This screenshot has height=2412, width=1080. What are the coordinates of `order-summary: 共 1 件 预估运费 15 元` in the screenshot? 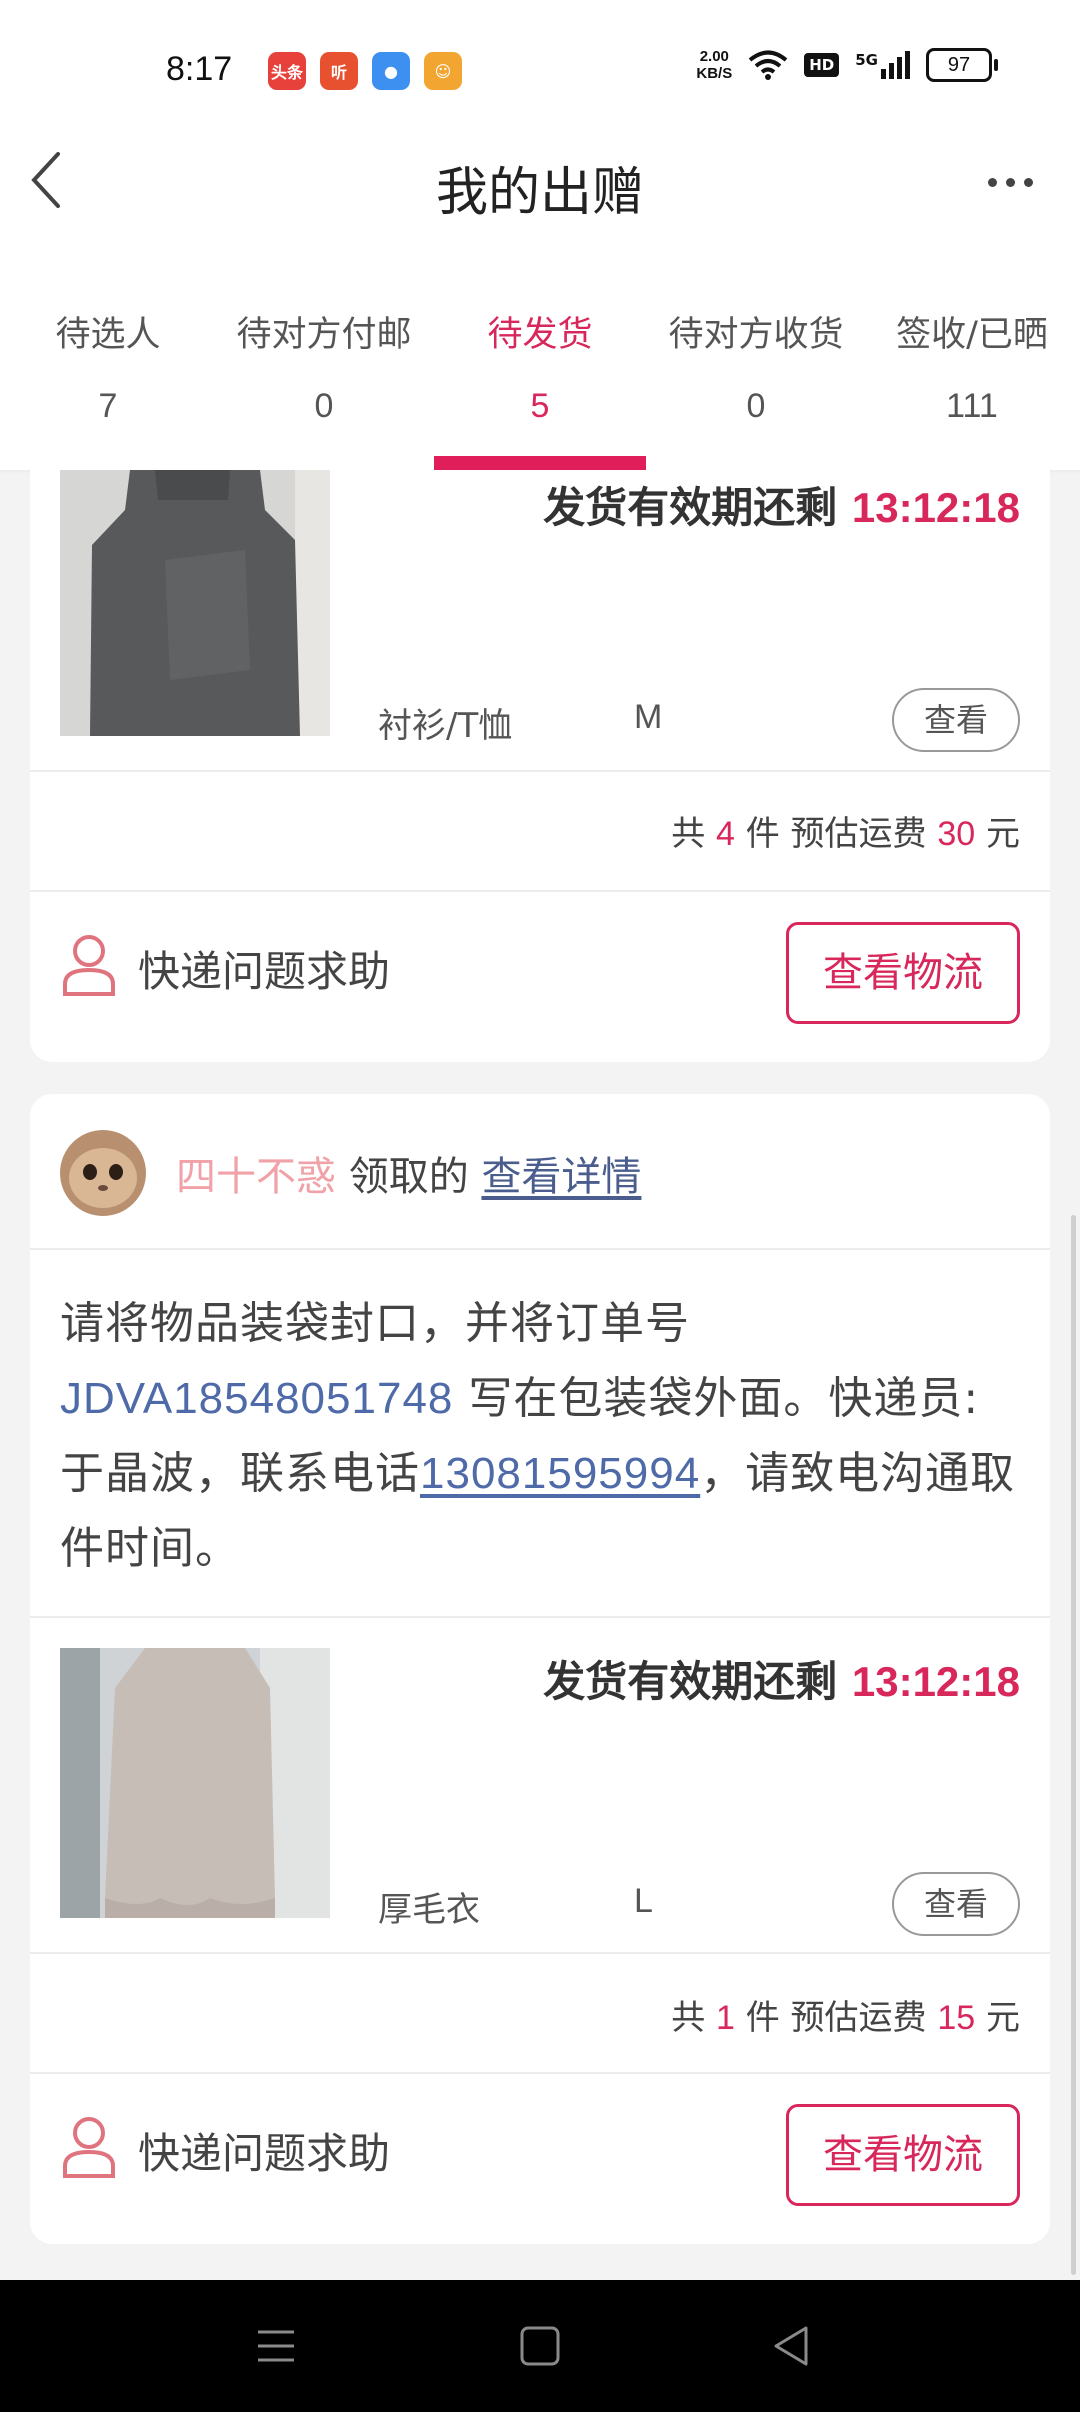 It's located at (845, 2014).